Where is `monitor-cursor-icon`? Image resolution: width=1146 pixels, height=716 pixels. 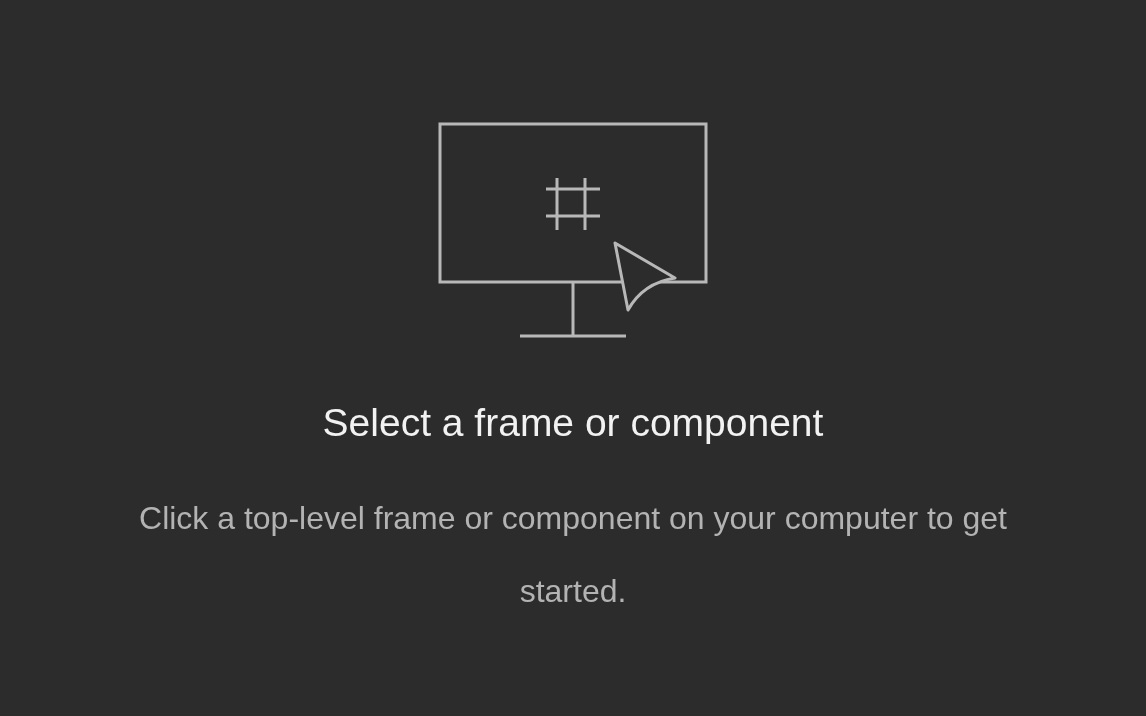 monitor-cursor-icon is located at coordinates (573, 230).